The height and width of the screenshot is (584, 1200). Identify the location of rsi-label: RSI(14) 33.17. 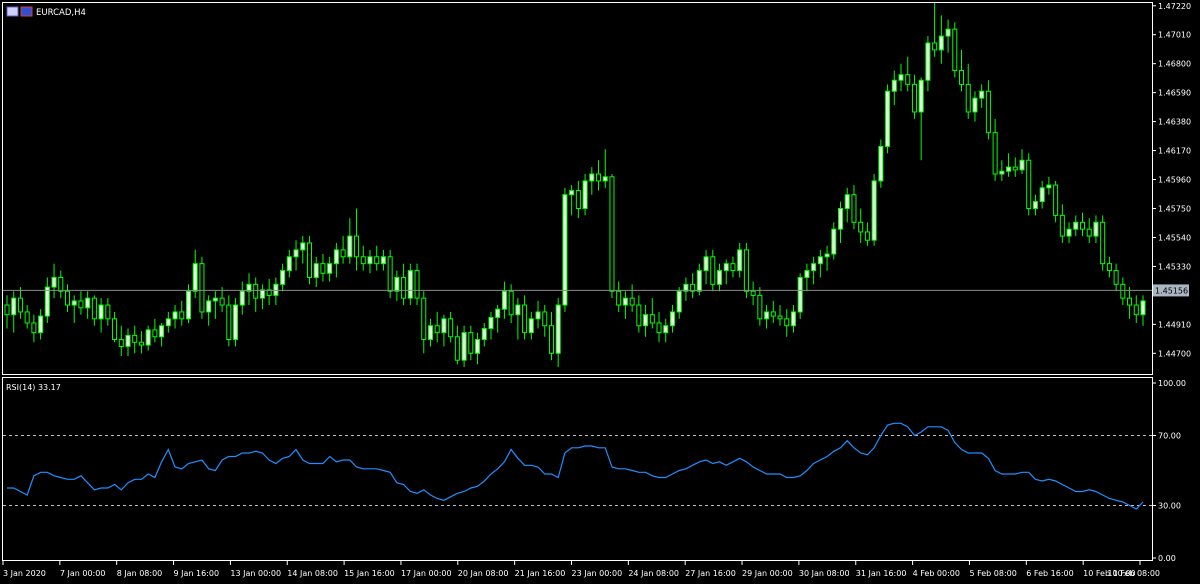
(33, 387).